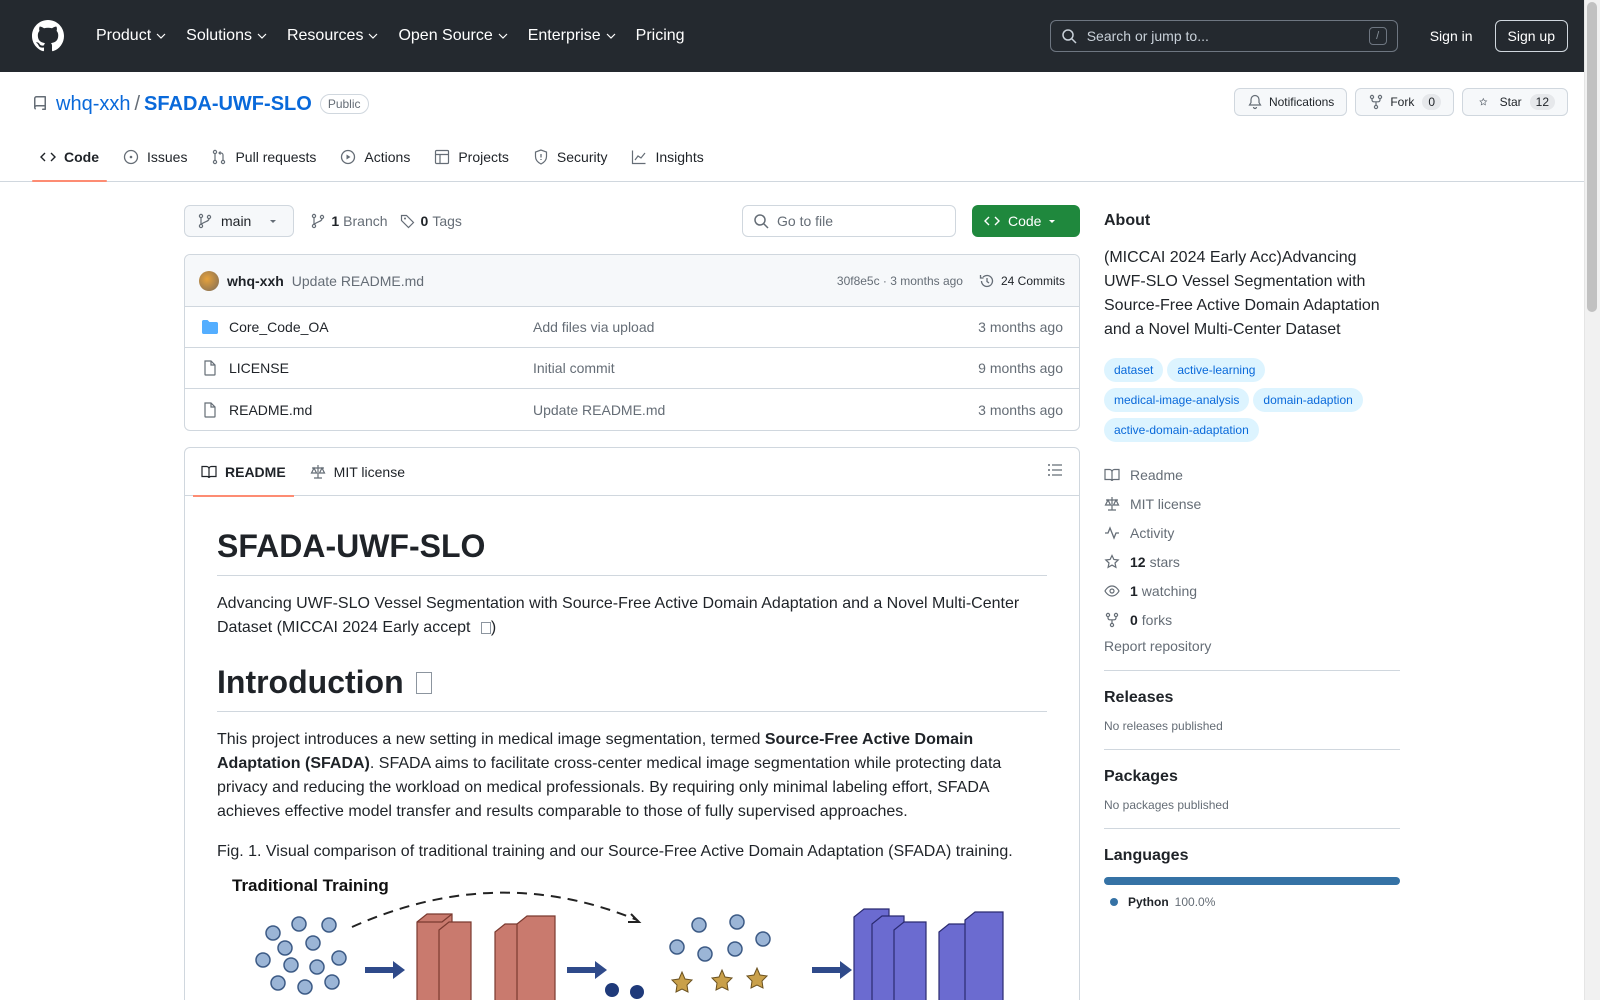  Describe the element at coordinates (471, 157) in the screenshot. I see `tab-projects: Projects` at that location.